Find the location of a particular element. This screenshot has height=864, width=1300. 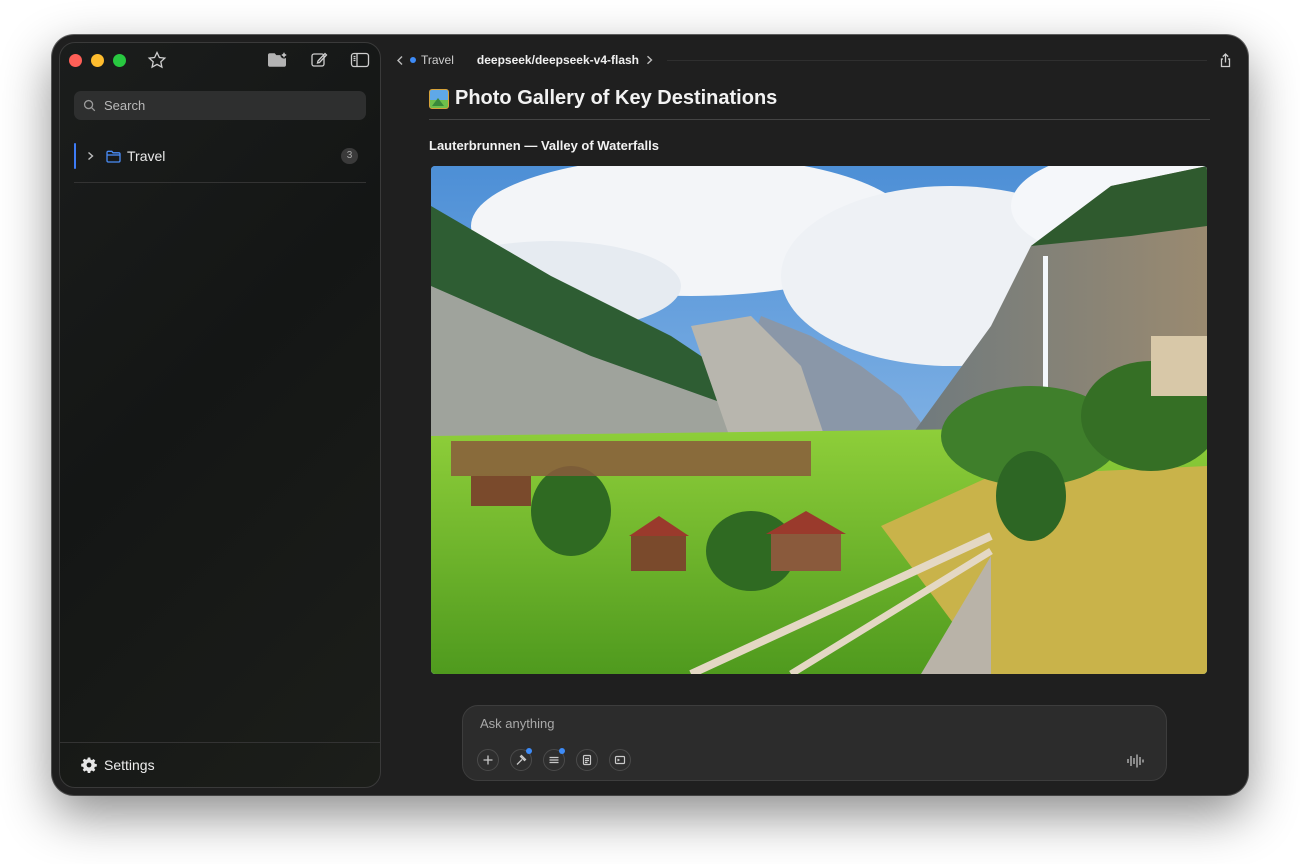

item-count-badge: 3 is located at coordinates (349, 156).